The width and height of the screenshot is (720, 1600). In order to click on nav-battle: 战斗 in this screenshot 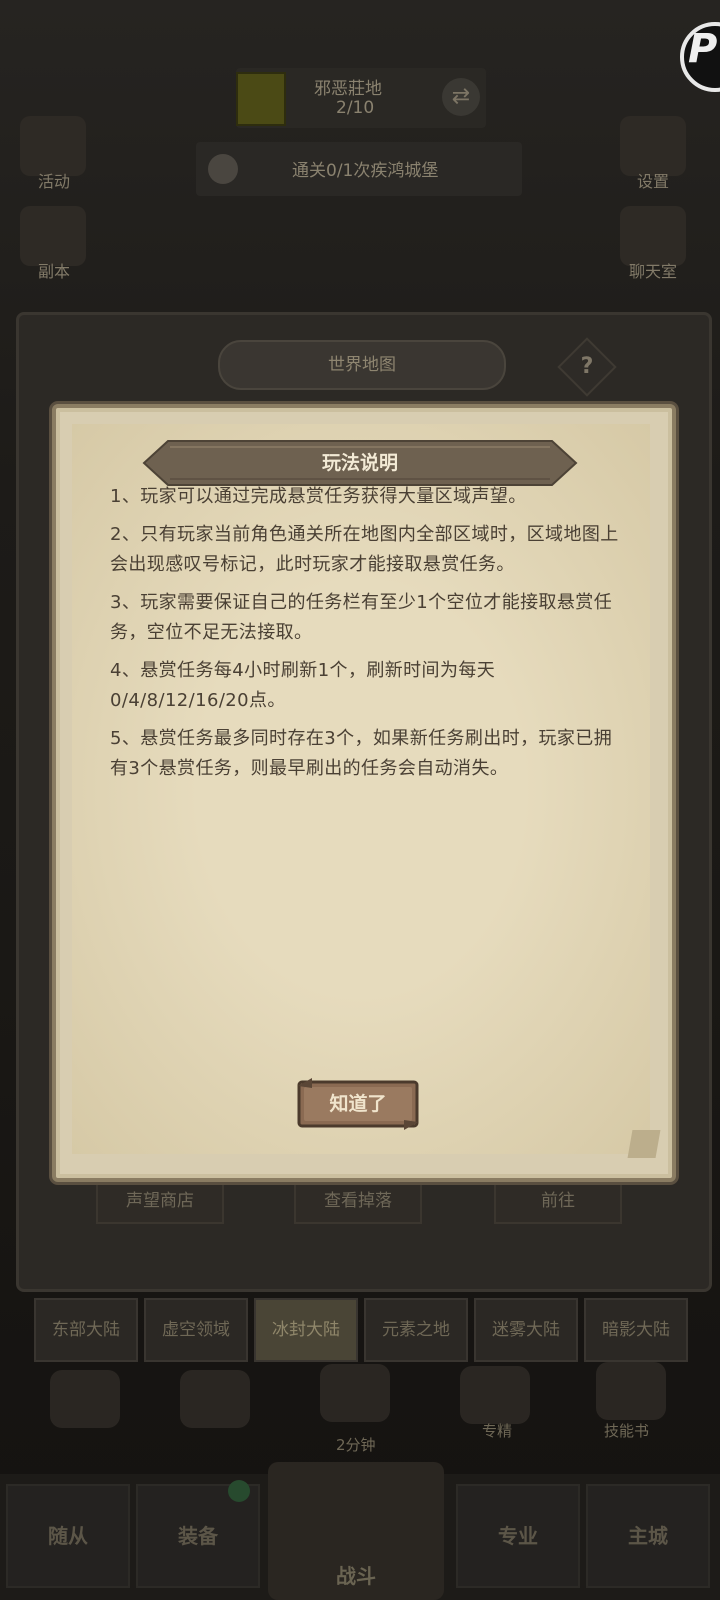, I will do `click(356, 1574)`.